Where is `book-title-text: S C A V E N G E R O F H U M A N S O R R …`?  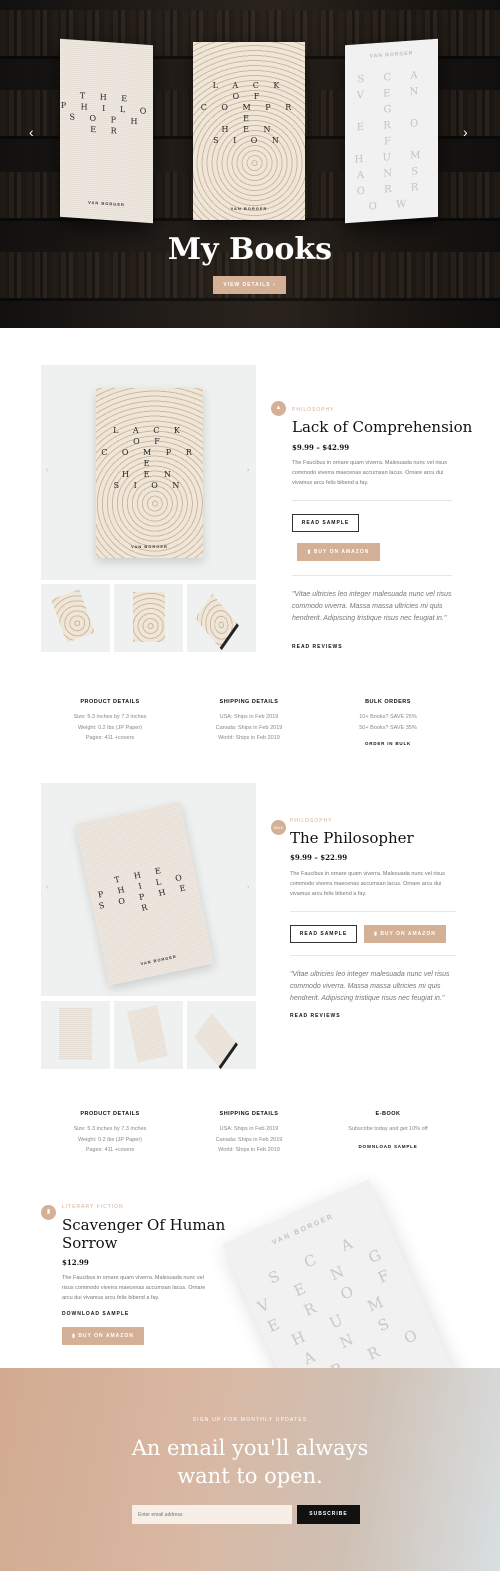
book-title-text: S C A V E N G E R O F H U M A N S O R R … is located at coordinates (391, 141).